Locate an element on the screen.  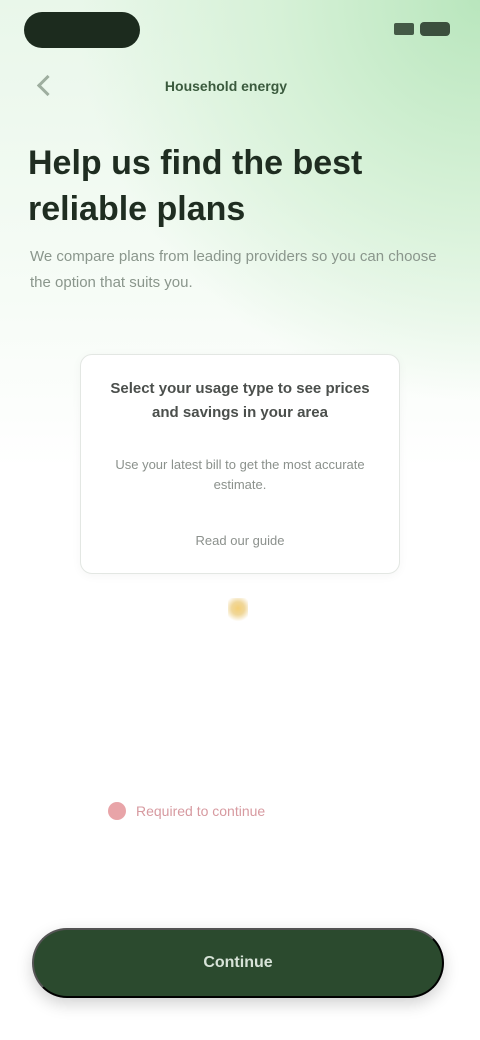
spark-icon is located at coordinates (238, 611).